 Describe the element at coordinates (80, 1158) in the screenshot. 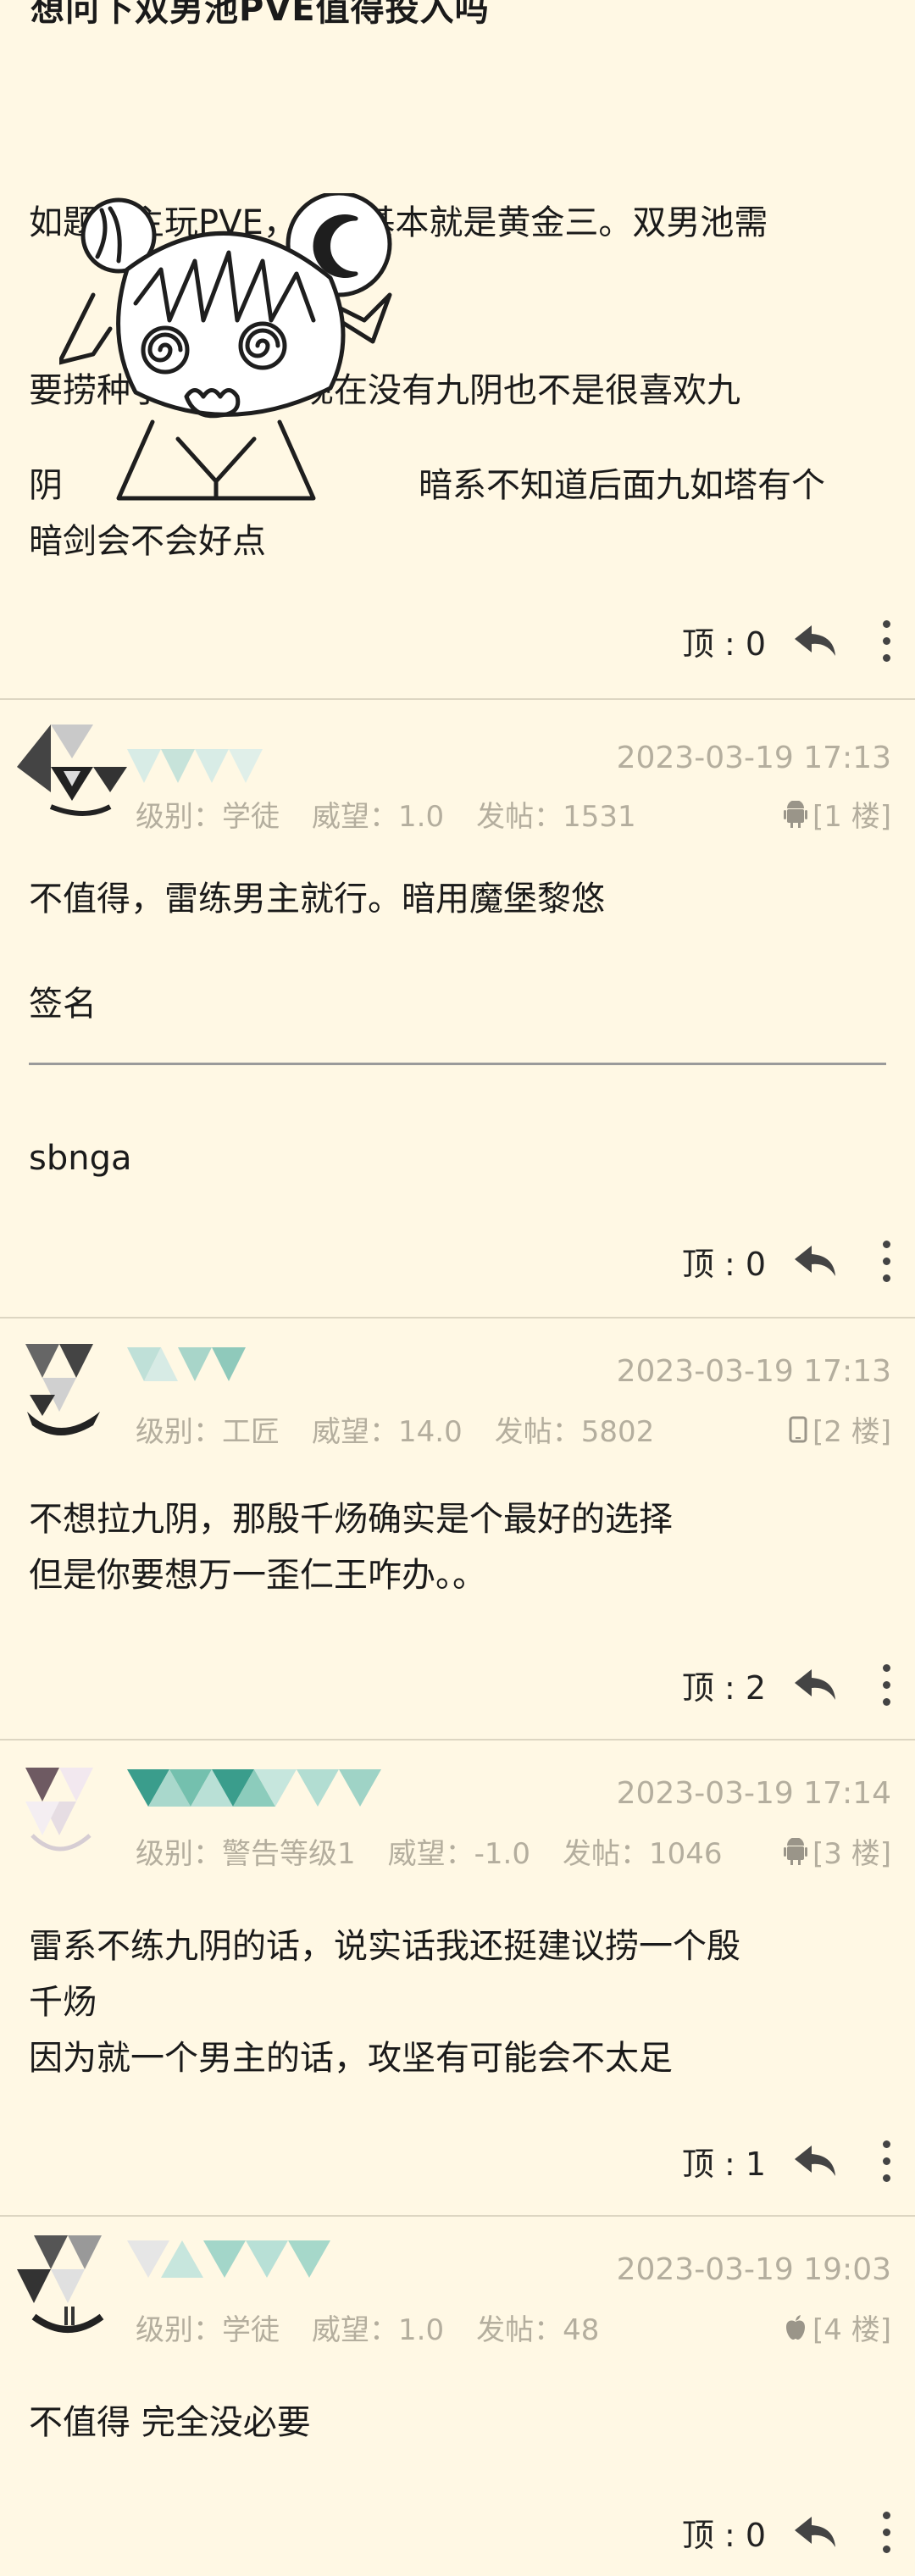

I see `signature-text: sbnga` at that location.